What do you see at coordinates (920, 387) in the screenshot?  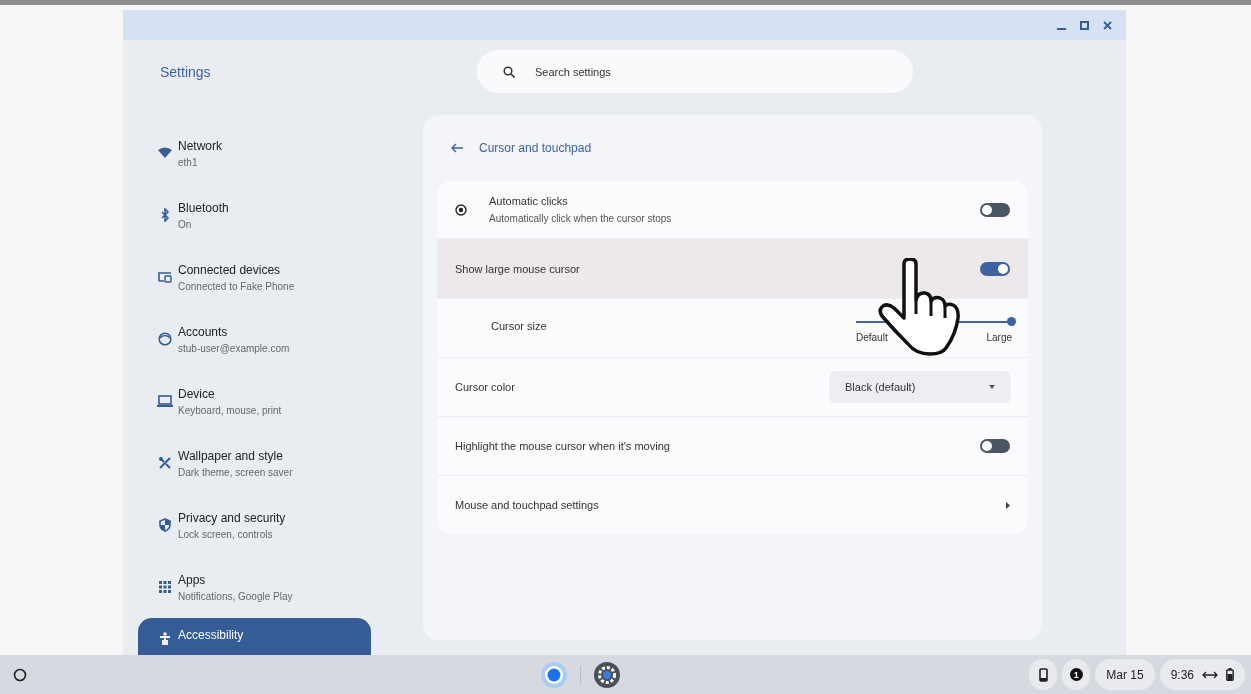 I see `cursor-color-dropdown: Black (default)` at bounding box center [920, 387].